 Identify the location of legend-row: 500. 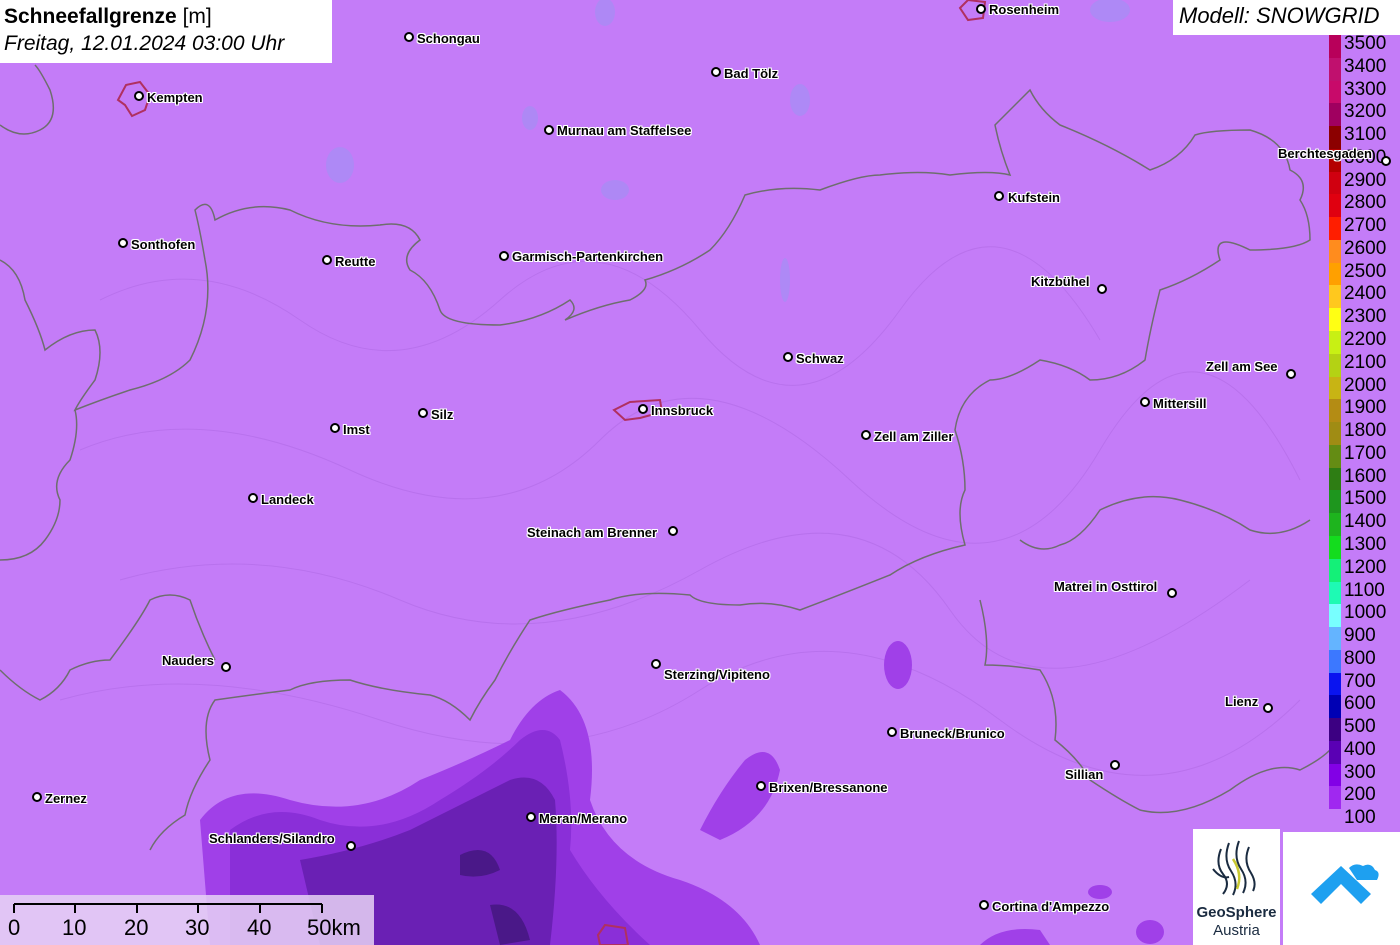
(1364, 723).